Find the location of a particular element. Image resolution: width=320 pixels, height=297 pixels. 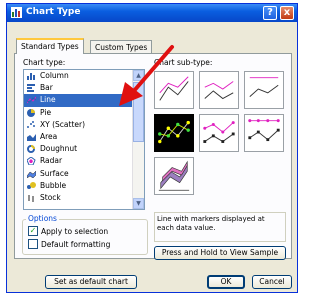

cancel-button: Cancel is located at coordinates (272, 282).